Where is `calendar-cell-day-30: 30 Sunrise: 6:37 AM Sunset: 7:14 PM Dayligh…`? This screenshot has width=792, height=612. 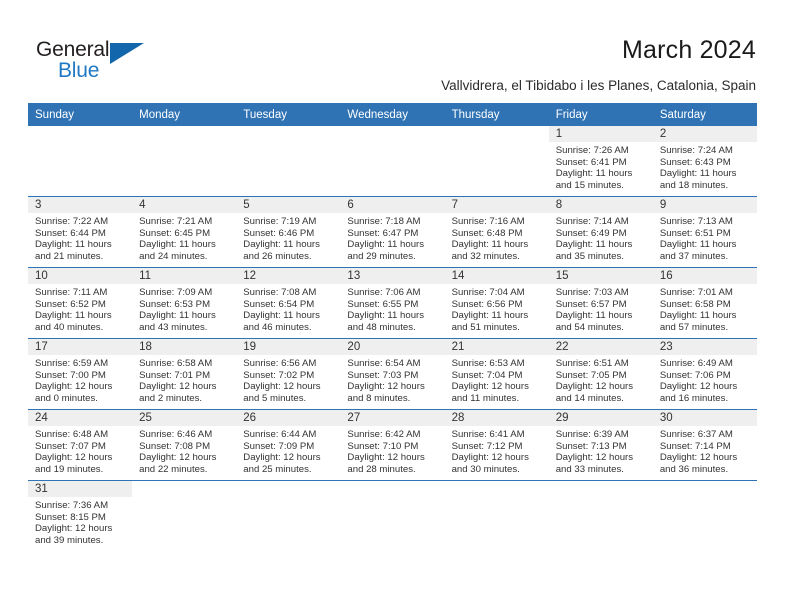 calendar-cell-day-30: 30 Sunrise: 6:37 AM Sunset: 7:14 PM Dayligh… is located at coordinates (704, 445).